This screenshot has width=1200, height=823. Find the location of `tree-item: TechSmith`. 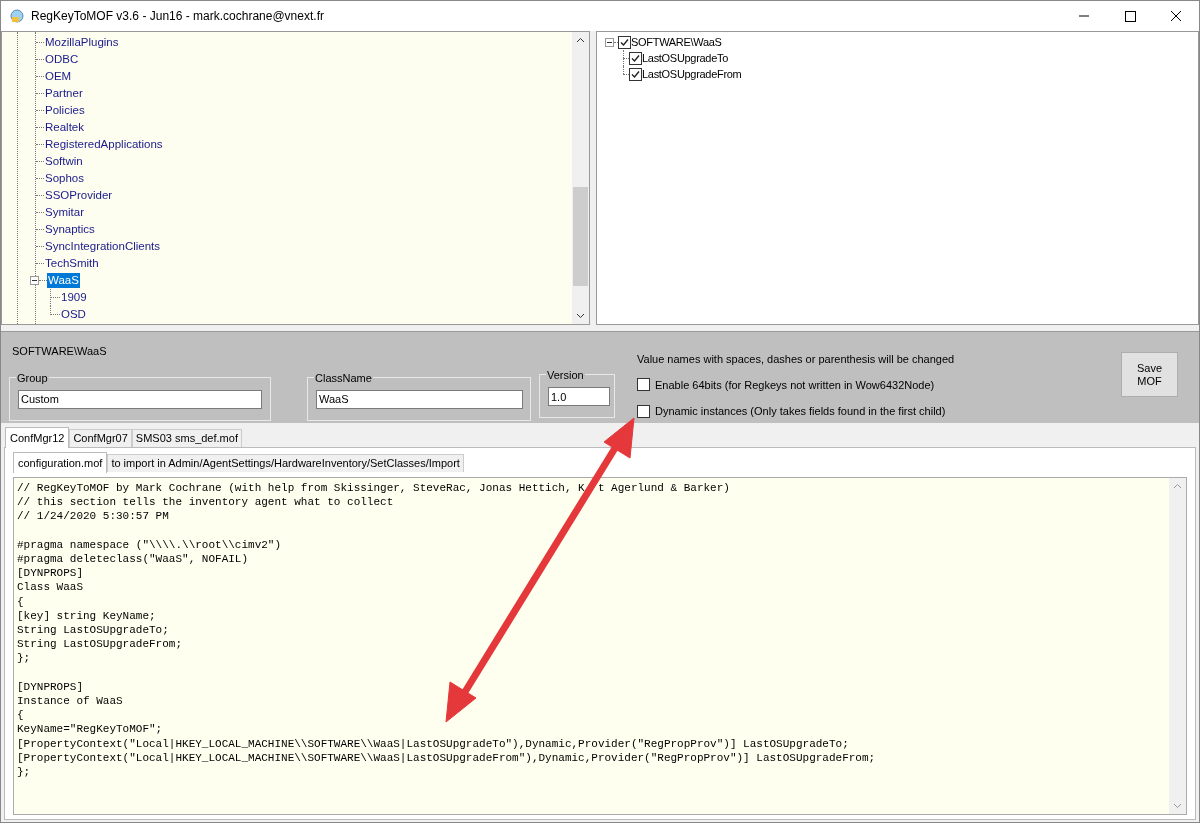

tree-item: TechSmith is located at coordinates (72, 263).